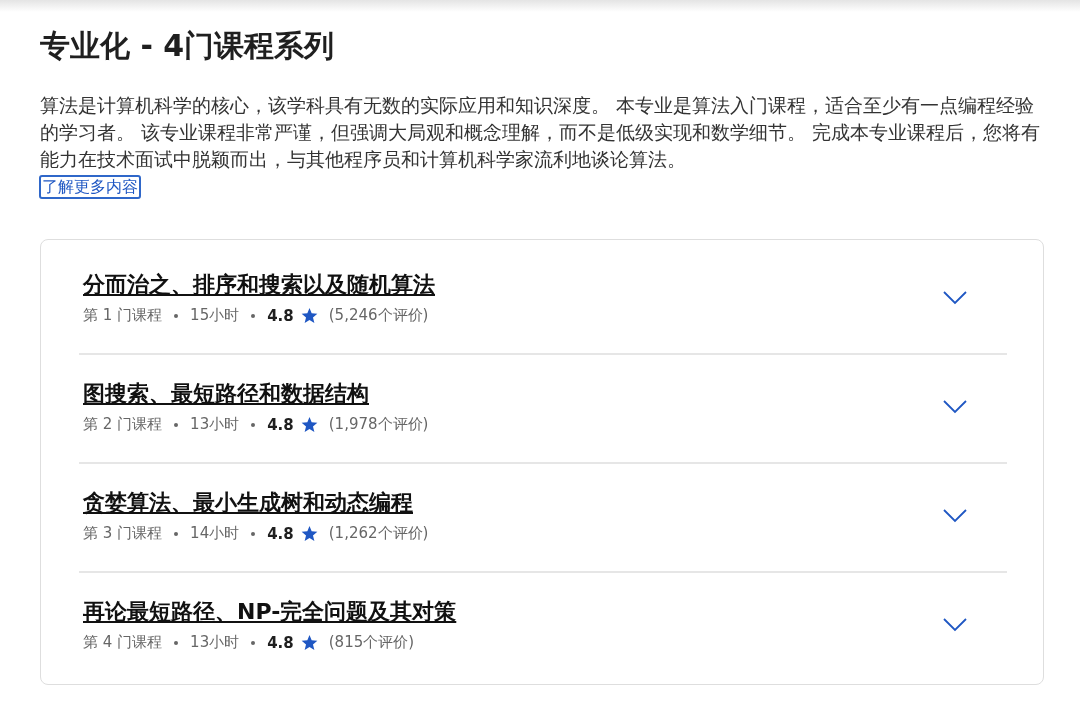 Image resolution: width=1080 pixels, height=712 pixels. Describe the element at coordinates (123, 315) in the screenshot. I see `course-number: 第 1 门课程` at that location.